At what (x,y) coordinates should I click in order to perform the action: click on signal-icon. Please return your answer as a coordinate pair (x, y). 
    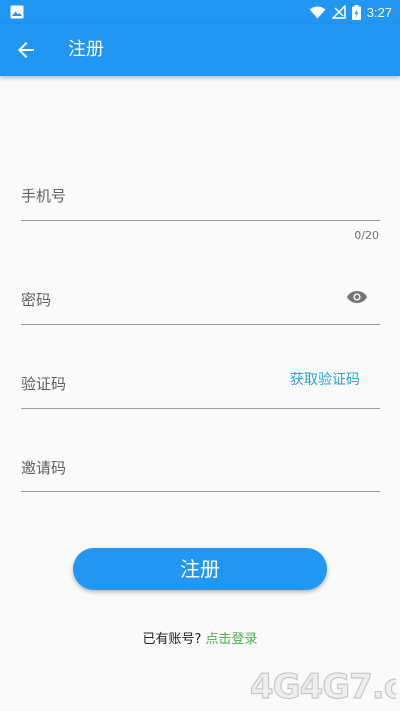
    Looking at the image, I should click on (338, 12).